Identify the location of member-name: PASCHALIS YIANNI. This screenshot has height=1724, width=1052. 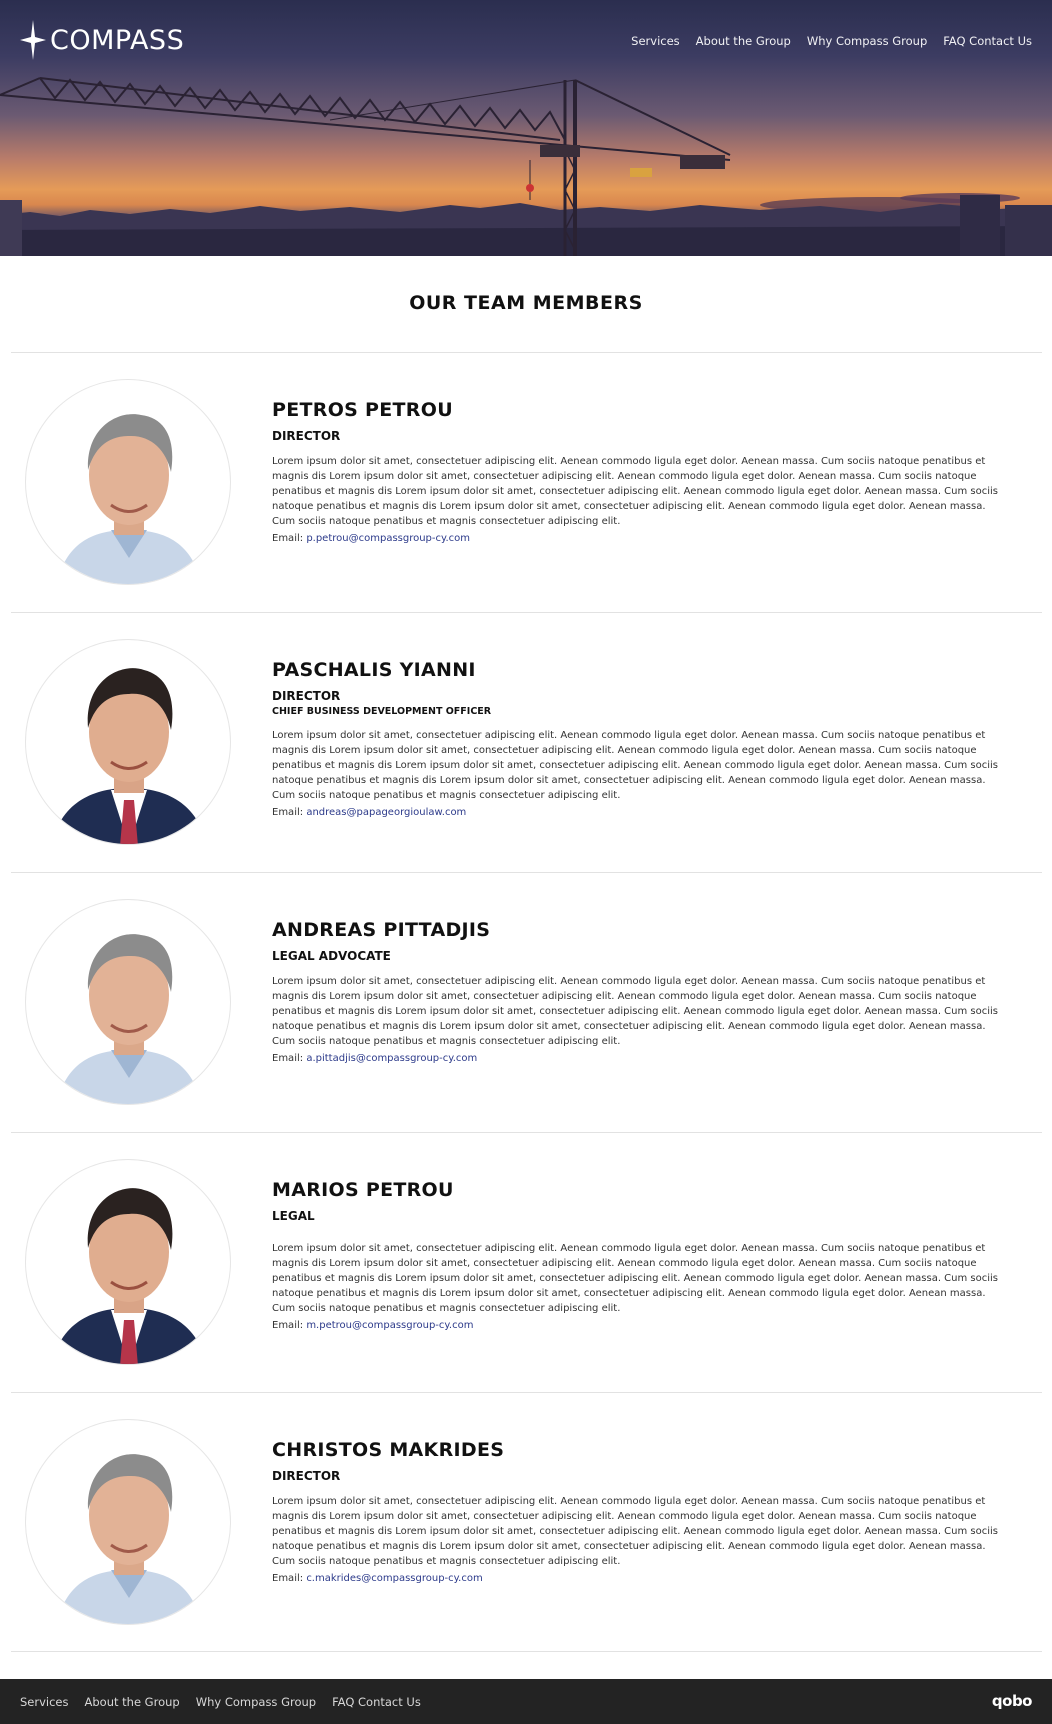
(374, 670).